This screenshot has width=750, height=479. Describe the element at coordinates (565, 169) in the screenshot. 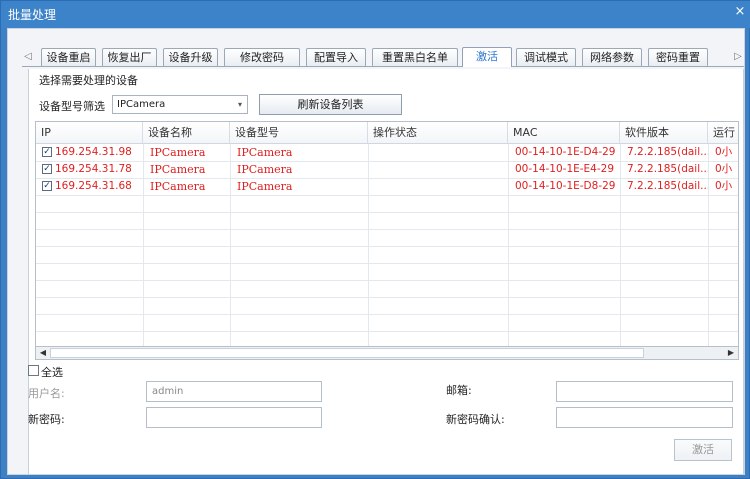

I see `row-mac: 00-14-10-1E-E4-29` at that location.